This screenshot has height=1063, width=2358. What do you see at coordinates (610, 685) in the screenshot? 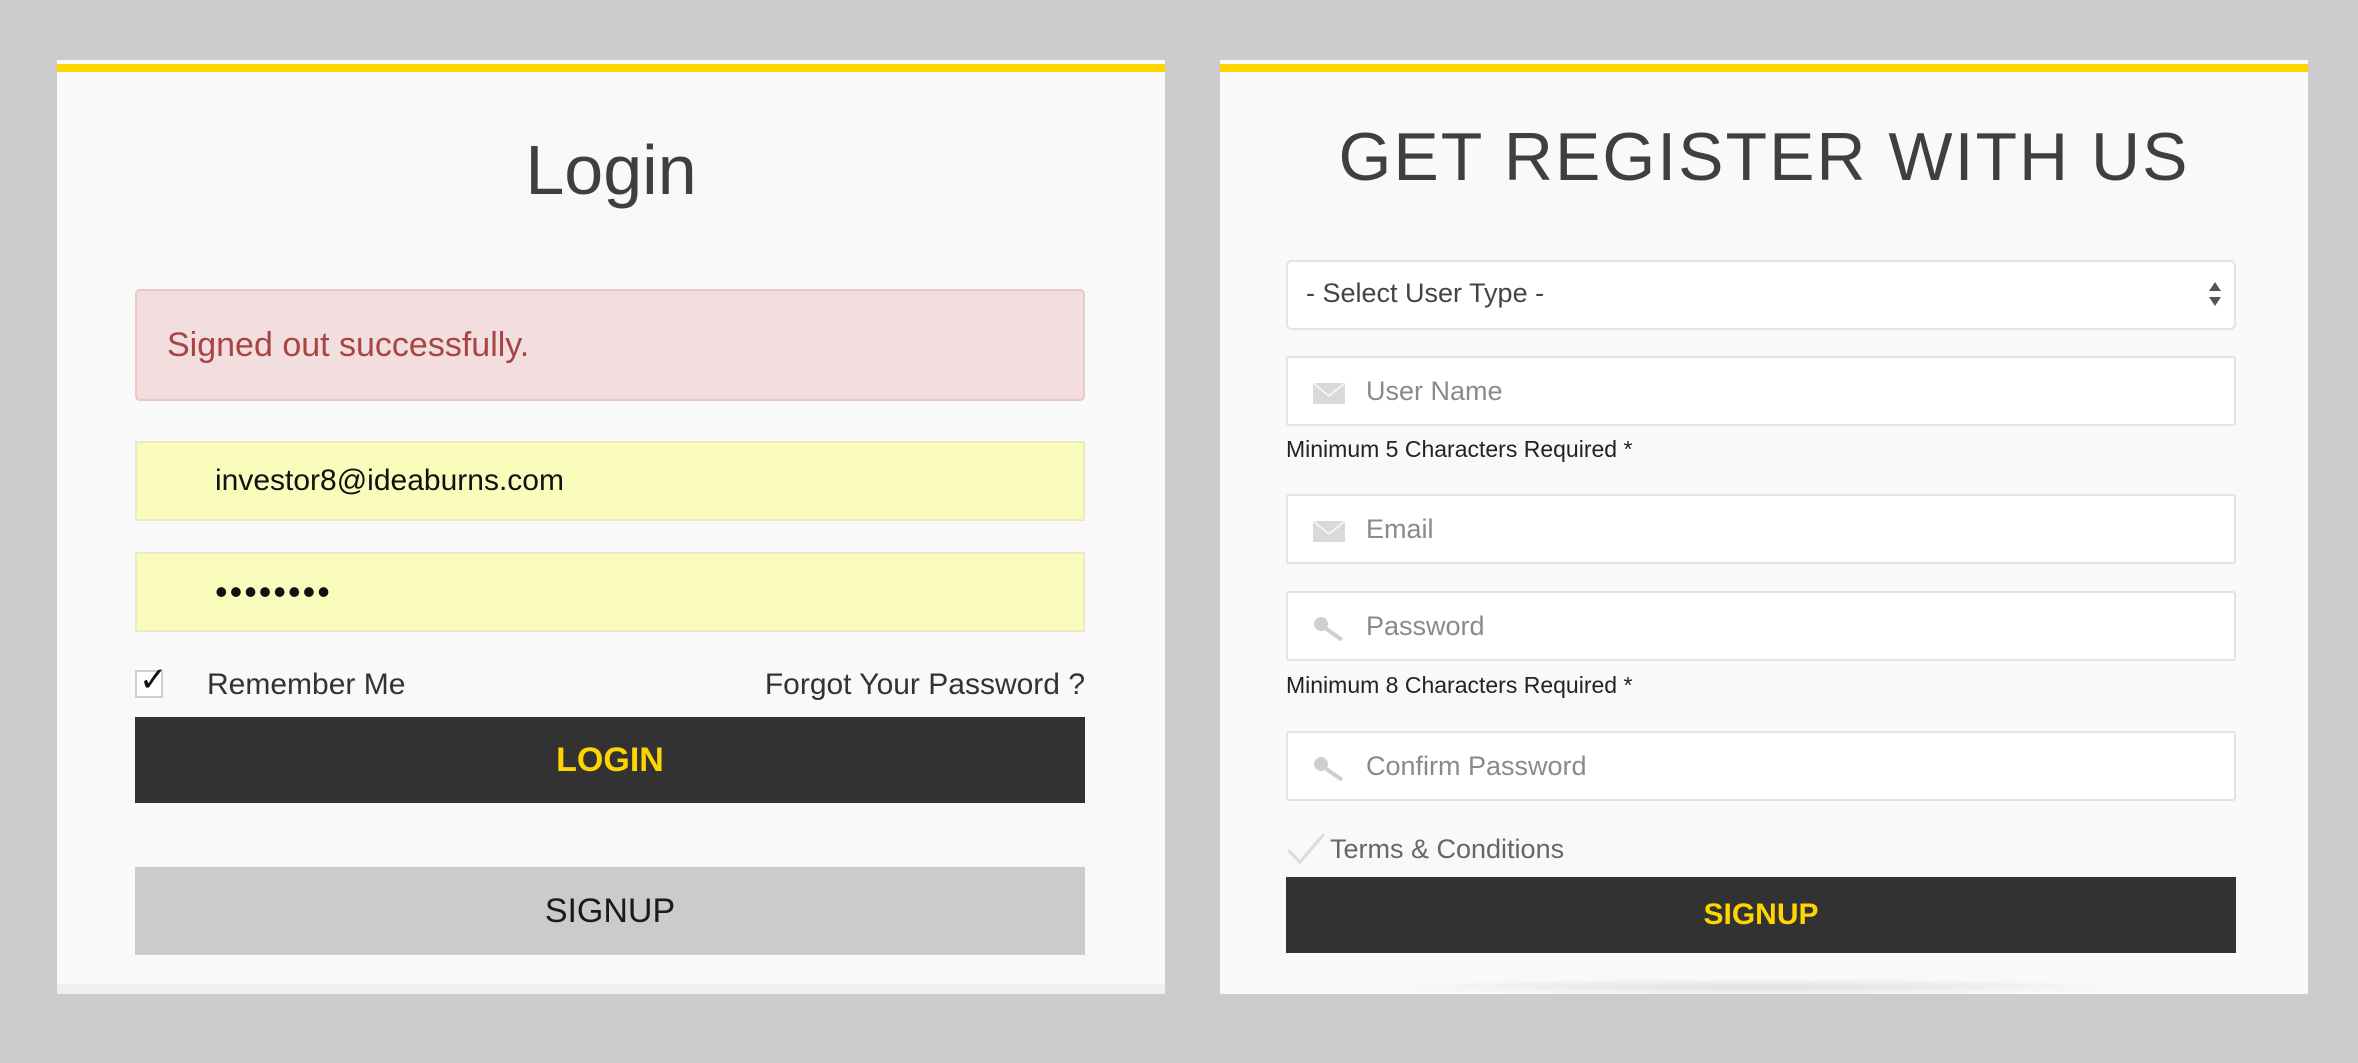
I see `remember-row: ✓ Remember Me Forgot Your Password ?` at bounding box center [610, 685].